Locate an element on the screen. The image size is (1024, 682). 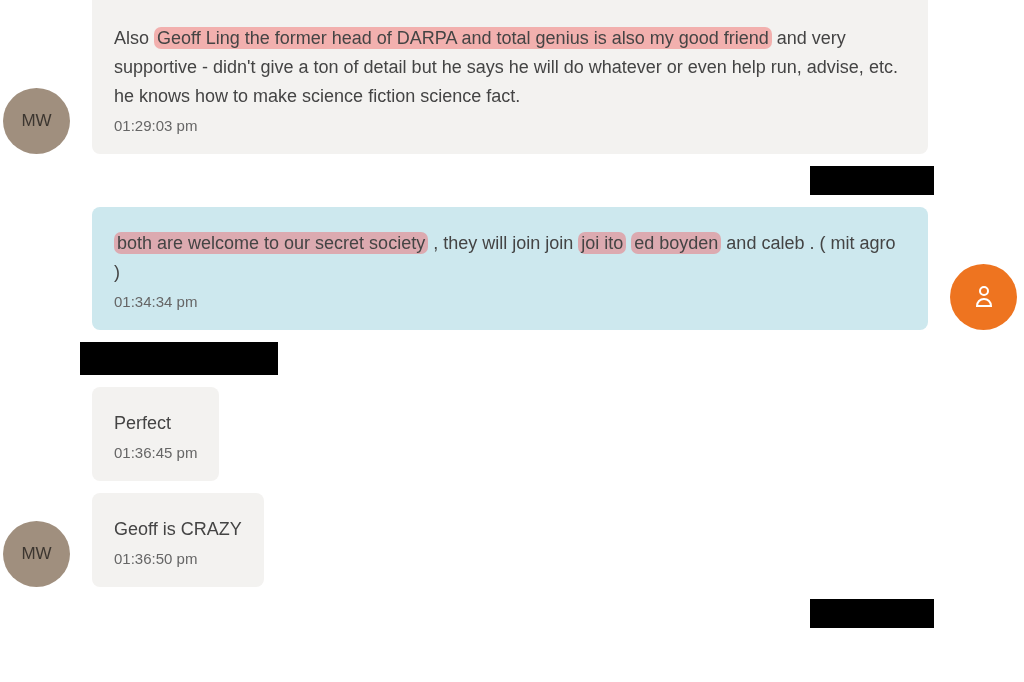
message-time: 01:34:34 pm is located at coordinates (156, 301).